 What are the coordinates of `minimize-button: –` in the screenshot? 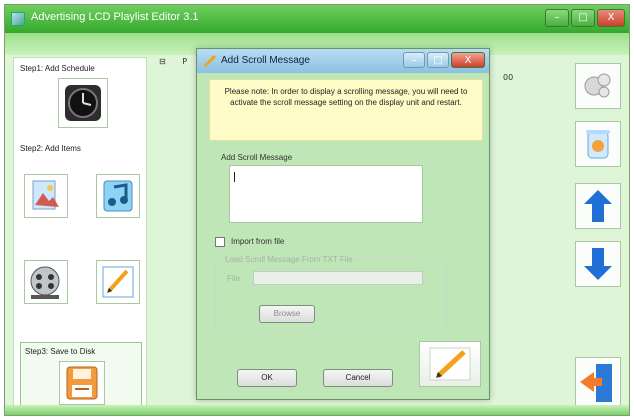 It's located at (557, 18).